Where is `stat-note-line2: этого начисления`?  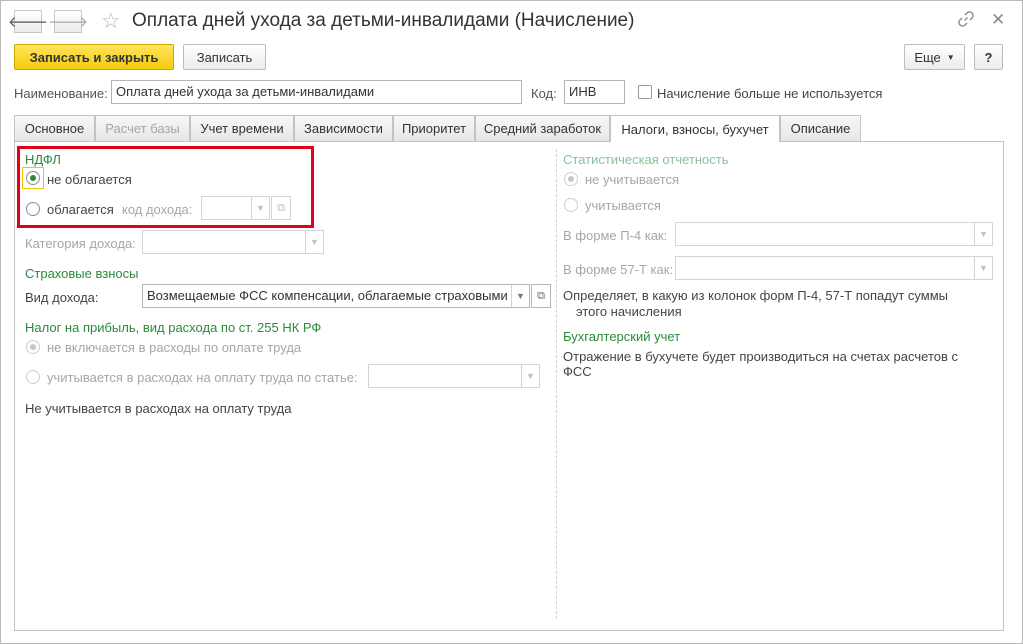 stat-note-line2: этого начисления is located at coordinates (629, 311).